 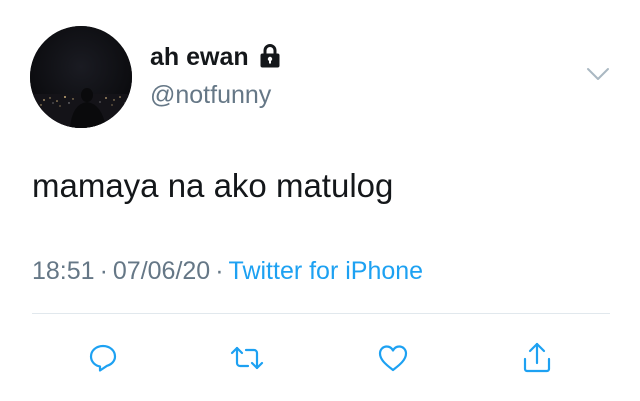 I want to click on display-name: ah ewan, so click(x=215, y=57).